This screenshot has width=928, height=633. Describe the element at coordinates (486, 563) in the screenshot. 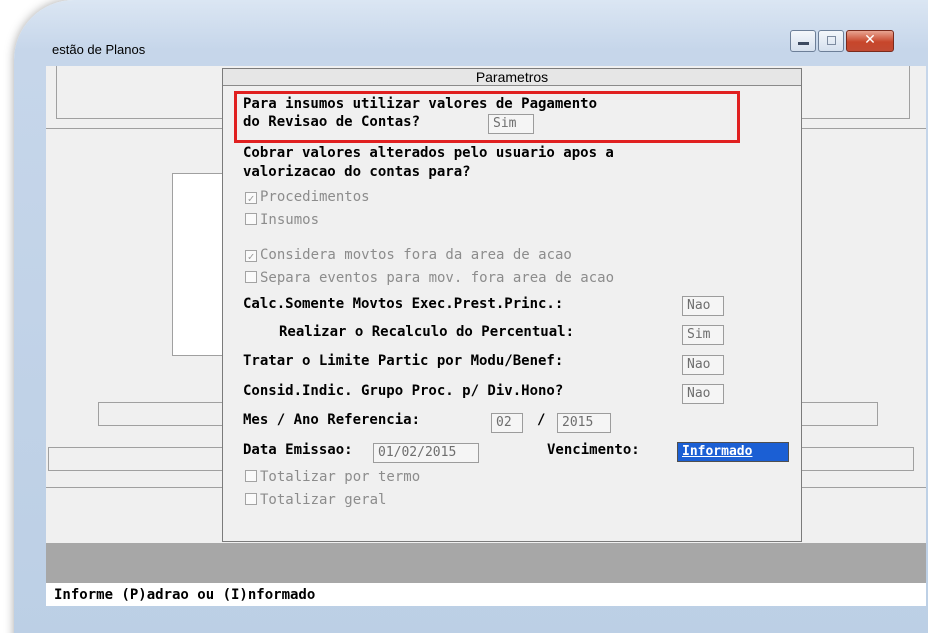

I see `bottom-gray-strip` at that location.